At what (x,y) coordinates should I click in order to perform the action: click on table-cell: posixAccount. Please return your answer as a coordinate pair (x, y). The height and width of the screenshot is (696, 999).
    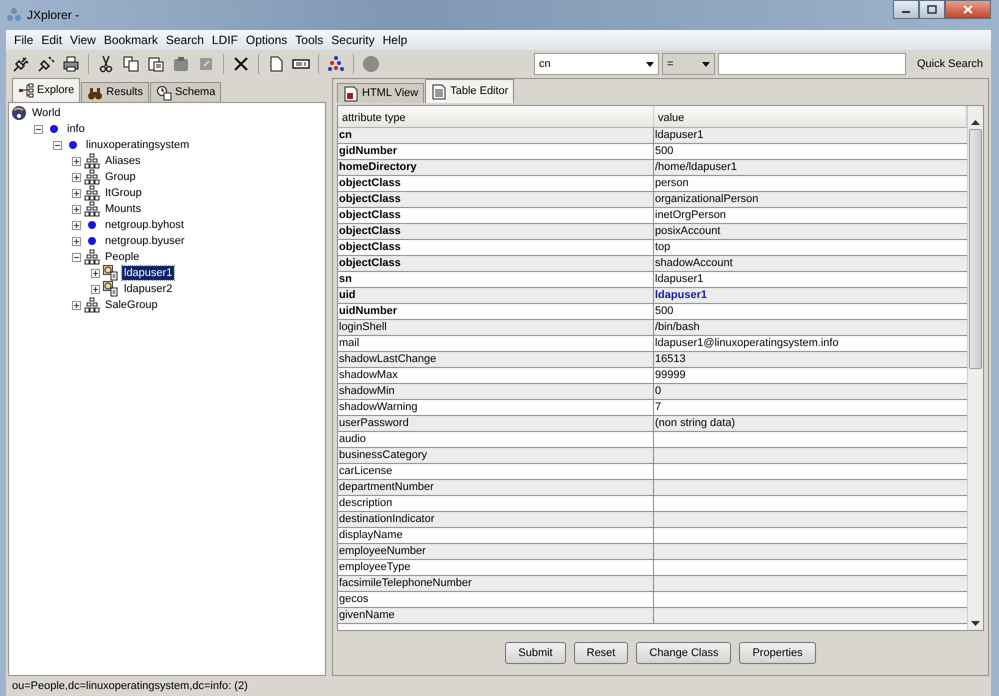
    Looking at the image, I should click on (810, 231).